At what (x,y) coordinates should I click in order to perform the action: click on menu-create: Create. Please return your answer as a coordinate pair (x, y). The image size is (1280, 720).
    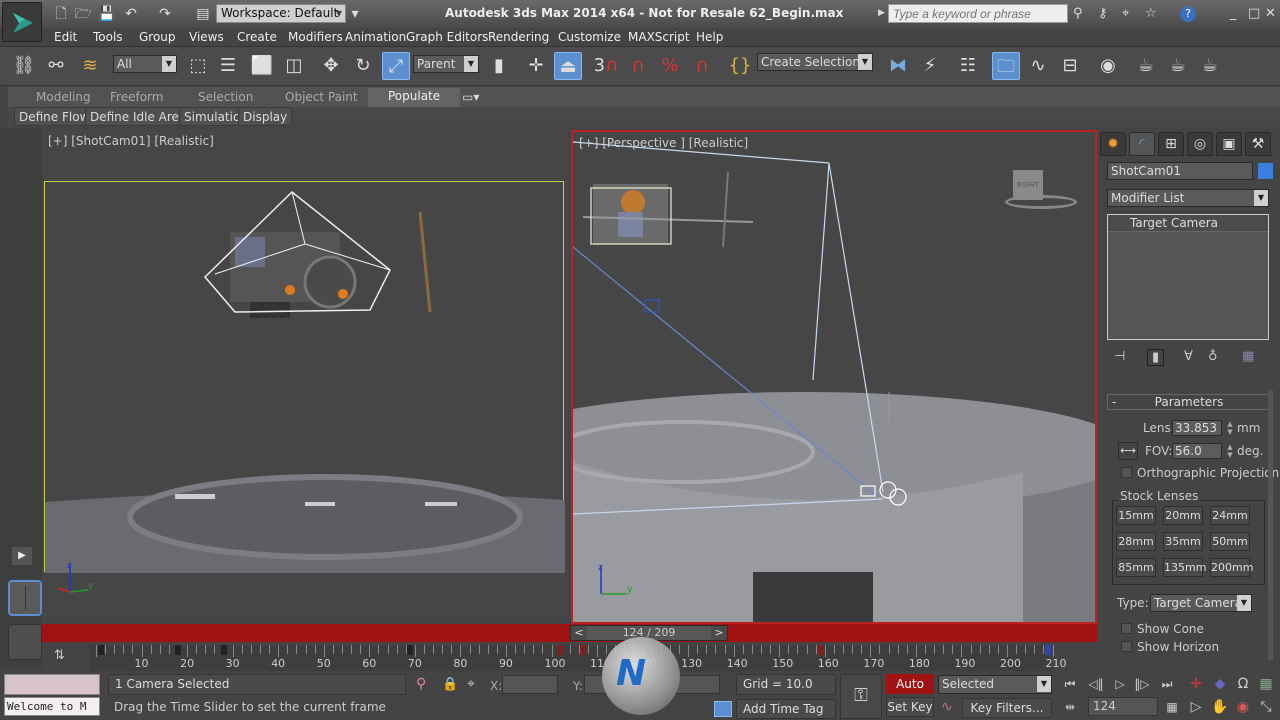
    Looking at the image, I should click on (257, 37).